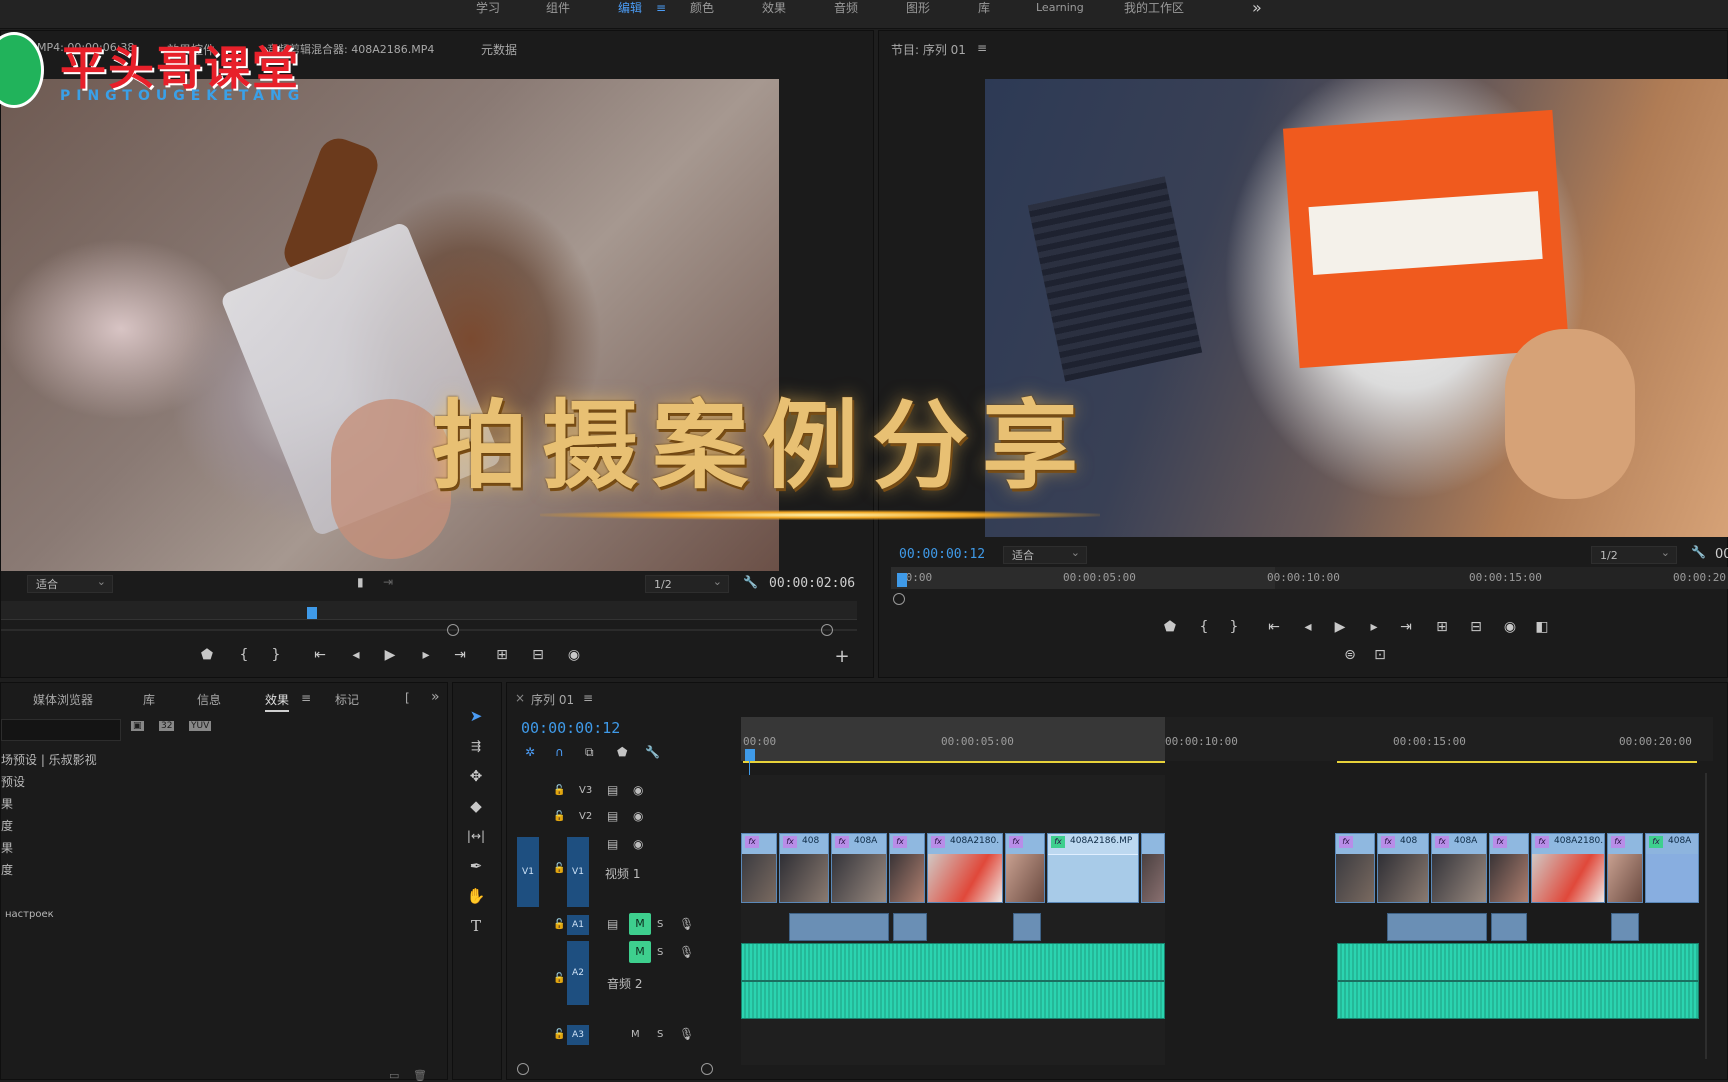 The height and width of the screenshot is (1082, 1728). Describe the element at coordinates (750, 755) in the screenshot. I see `timeline-playhead` at that location.